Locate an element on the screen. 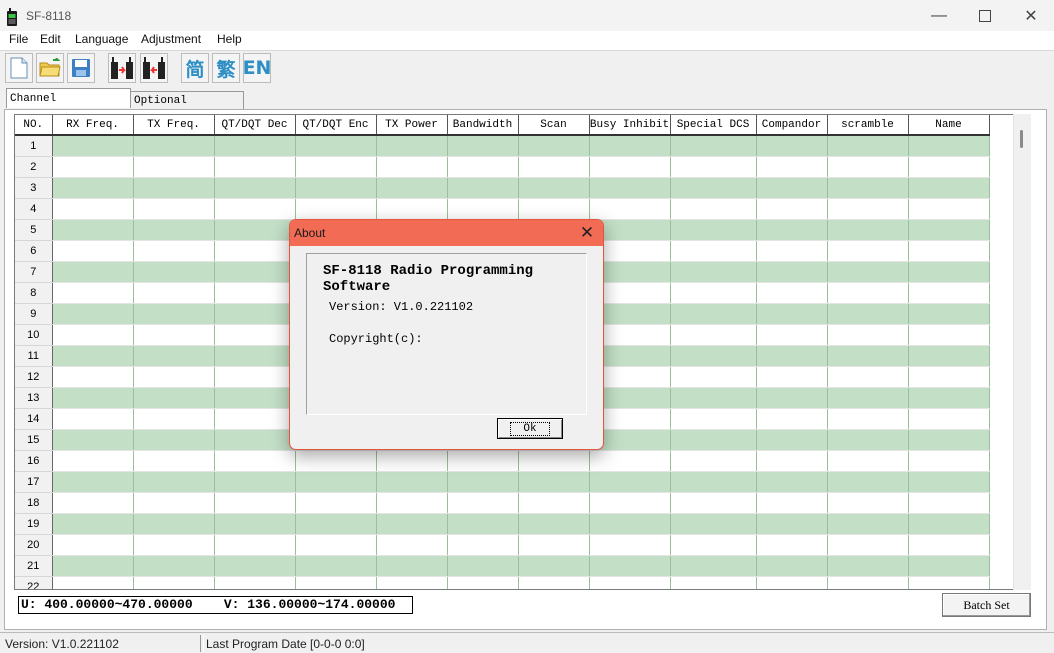 This screenshot has height=653, width=1054. table-row: 18 is located at coordinates (502, 503).